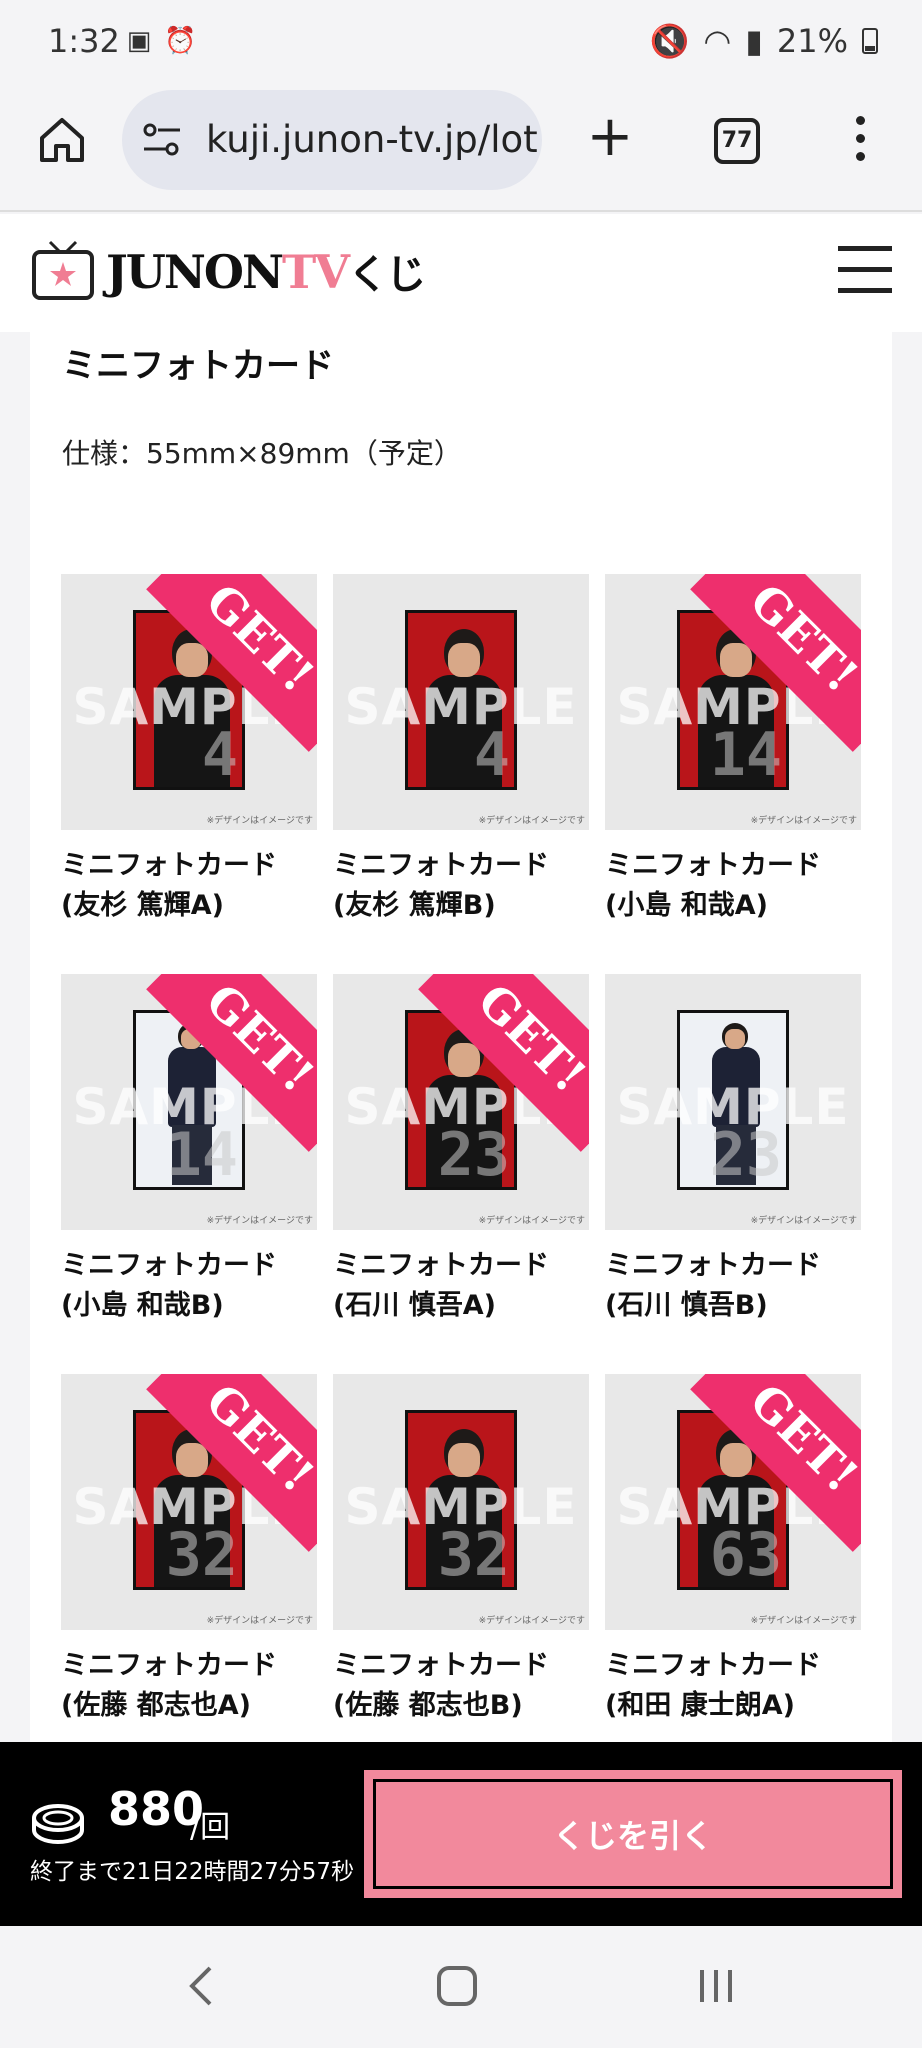 This screenshot has width=922, height=2048. I want to click on prize-caption: ミニフォトカード (石川 慎吾A), so click(461, 1286).